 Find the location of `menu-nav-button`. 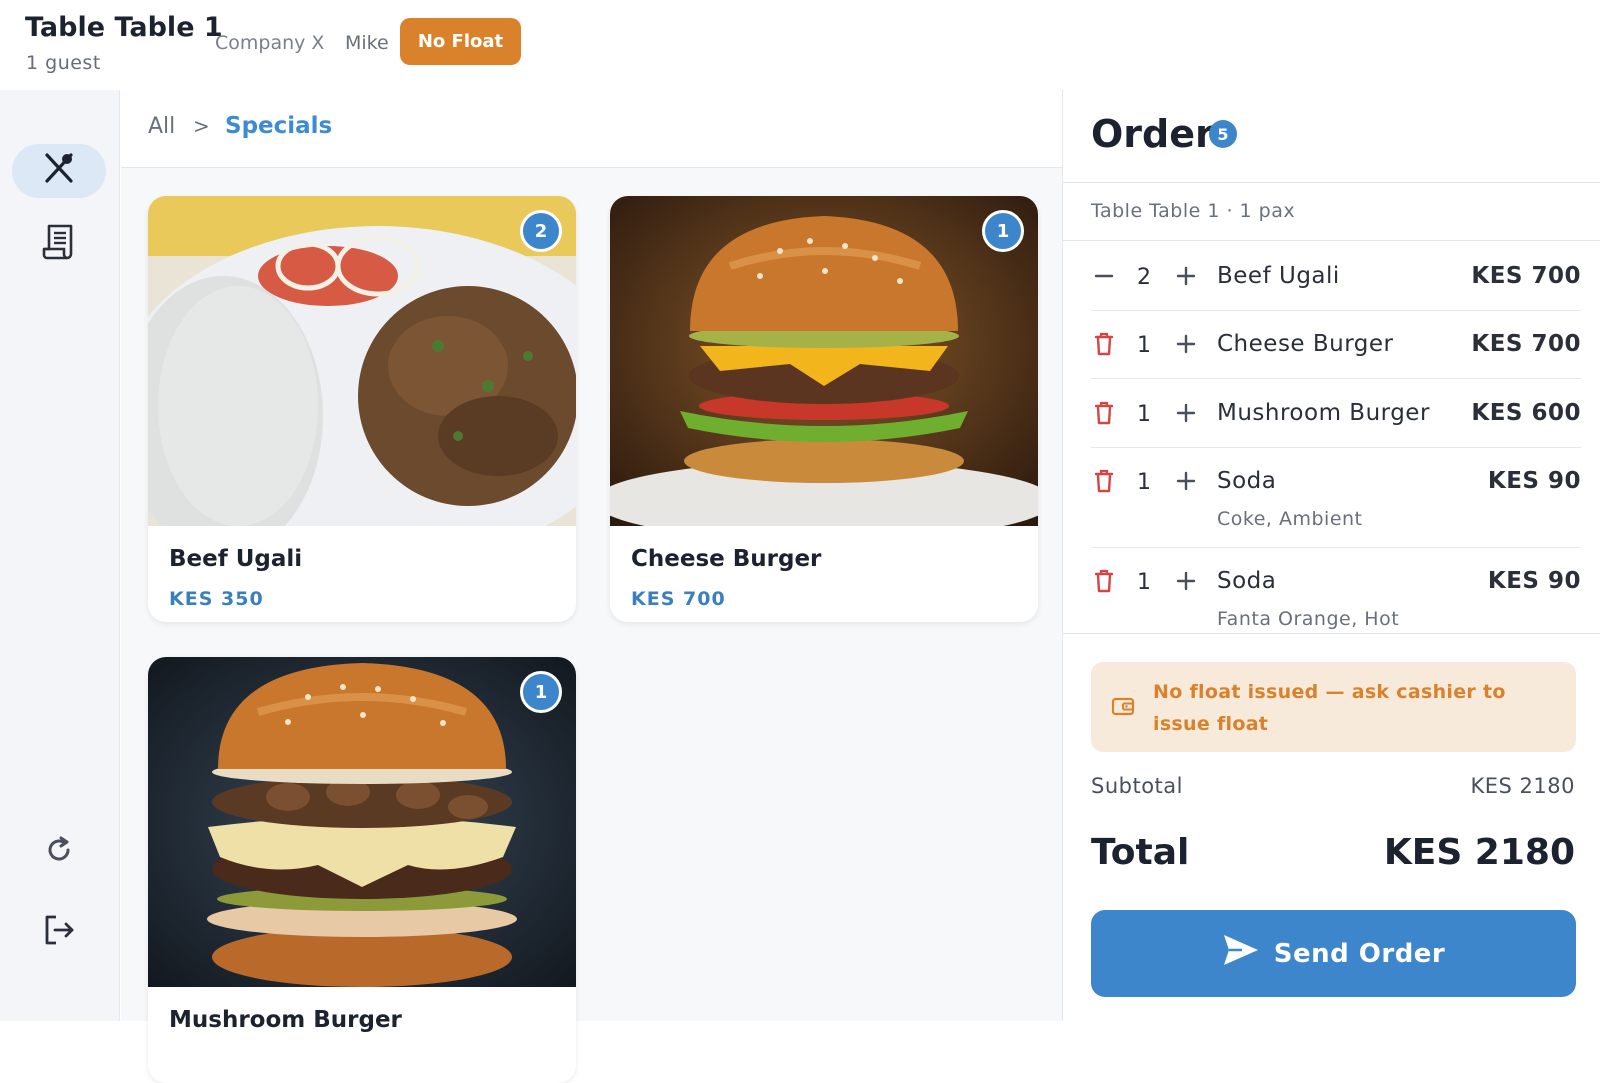

menu-nav-button is located at coordinates (59, 171).